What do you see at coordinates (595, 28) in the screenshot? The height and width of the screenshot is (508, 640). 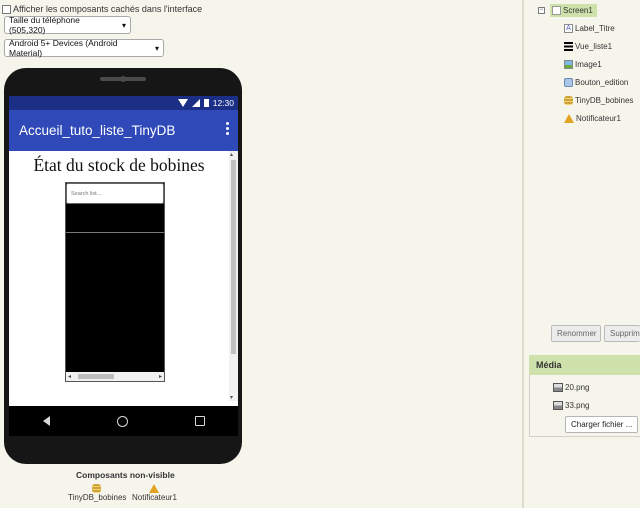 I see `tree-item-label: Label_Titre` at bounding box center [595, 28].